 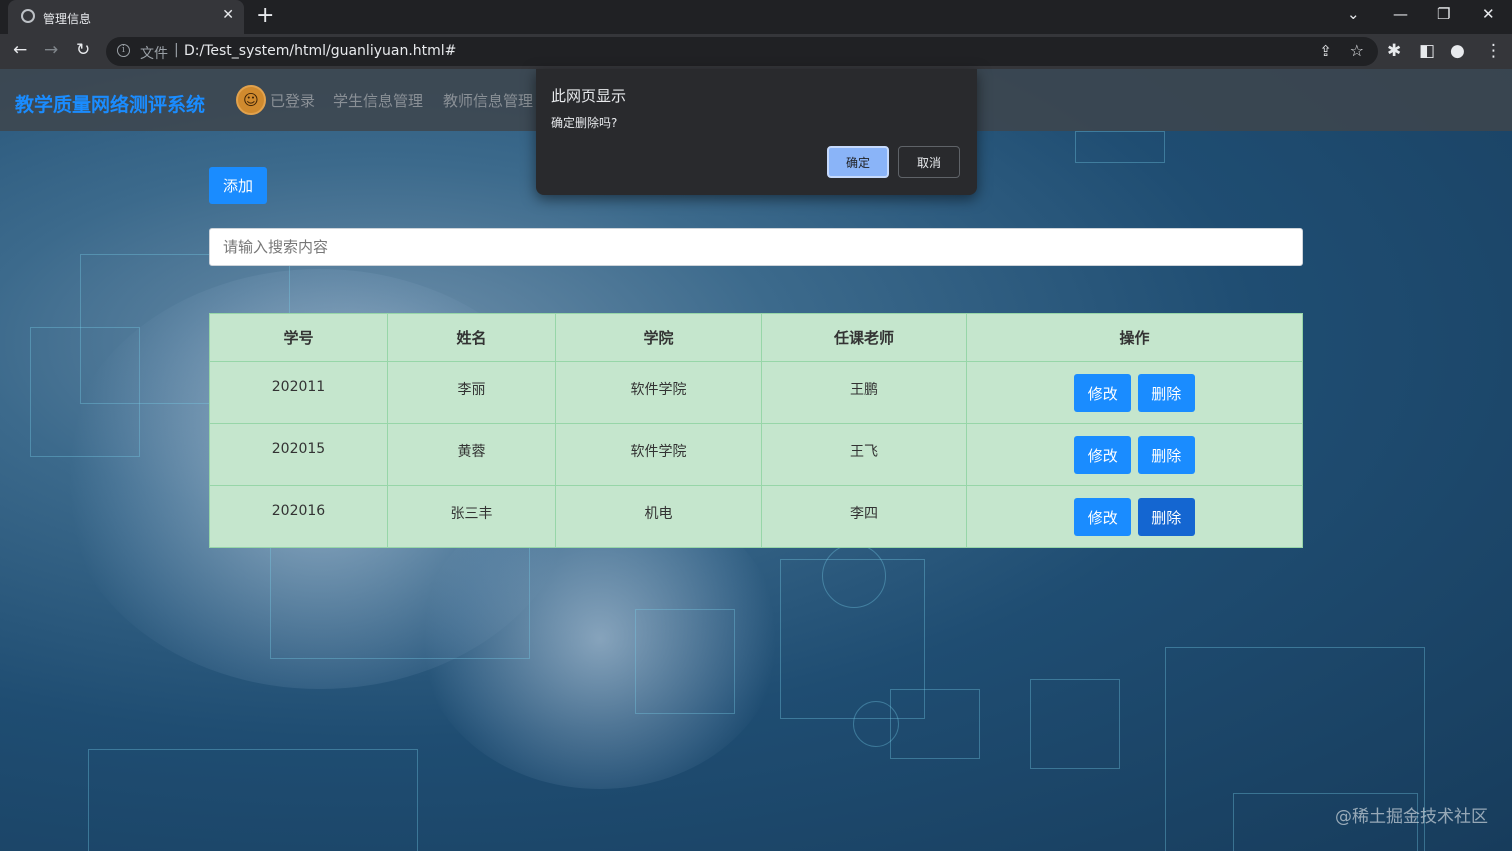 What do you see at coordinates (858, 162) in the screenshot?
I see `dialog-ok-button: 确定` at bounding box center [858, 162].